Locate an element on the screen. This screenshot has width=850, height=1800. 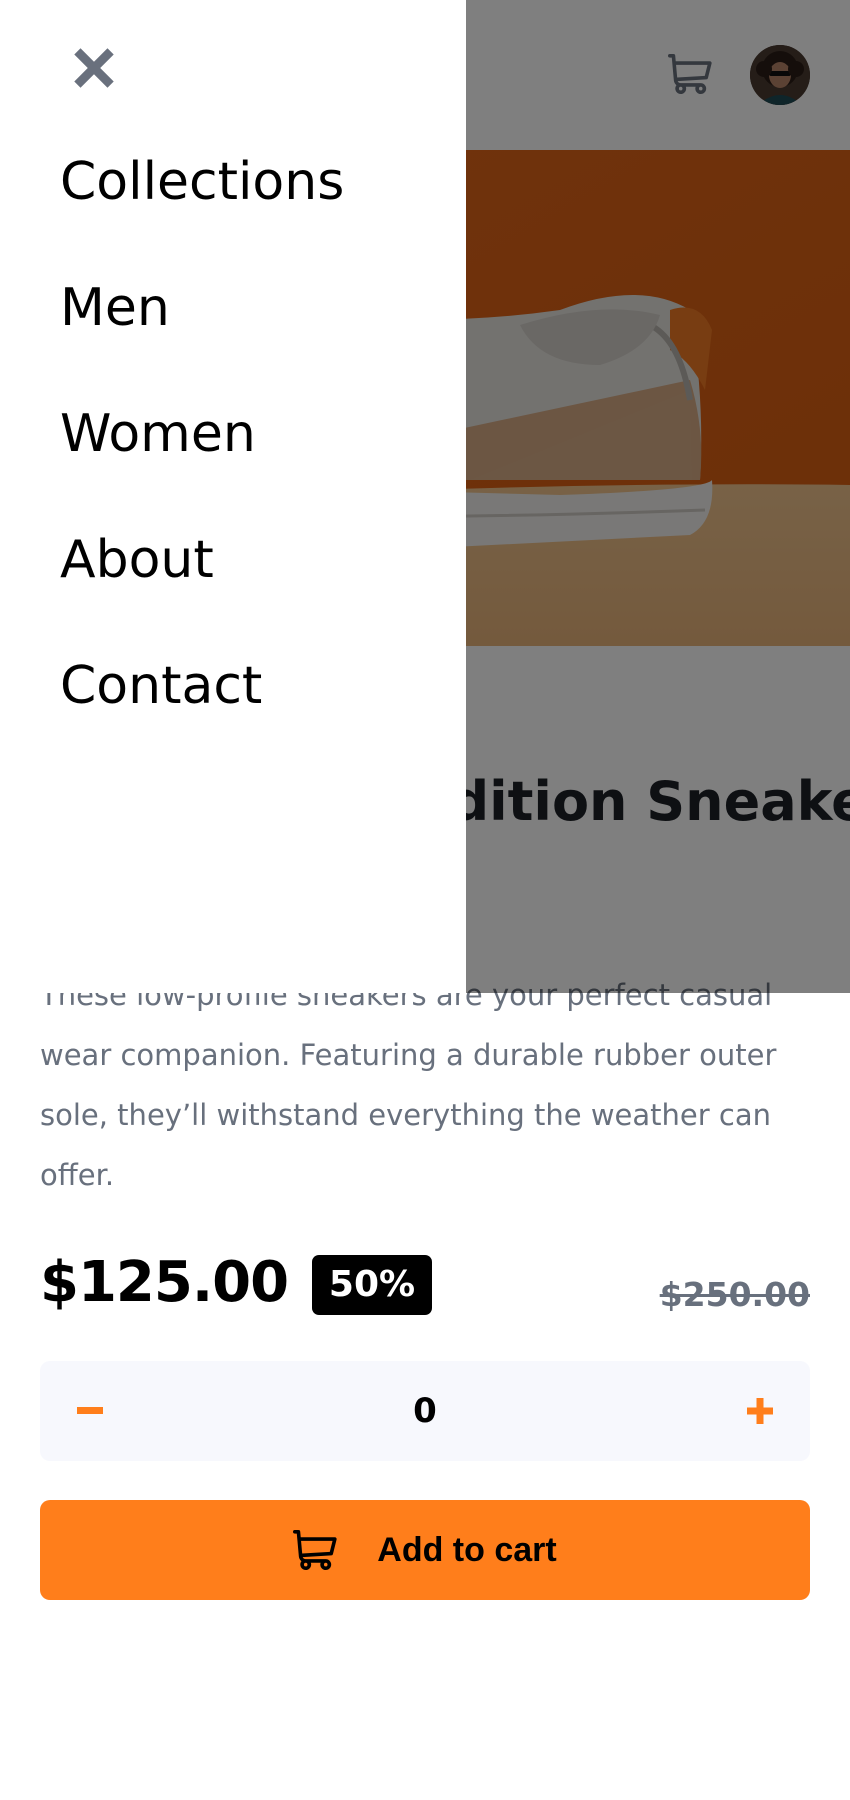
minus-icon is located at coordinates (90, 1410).